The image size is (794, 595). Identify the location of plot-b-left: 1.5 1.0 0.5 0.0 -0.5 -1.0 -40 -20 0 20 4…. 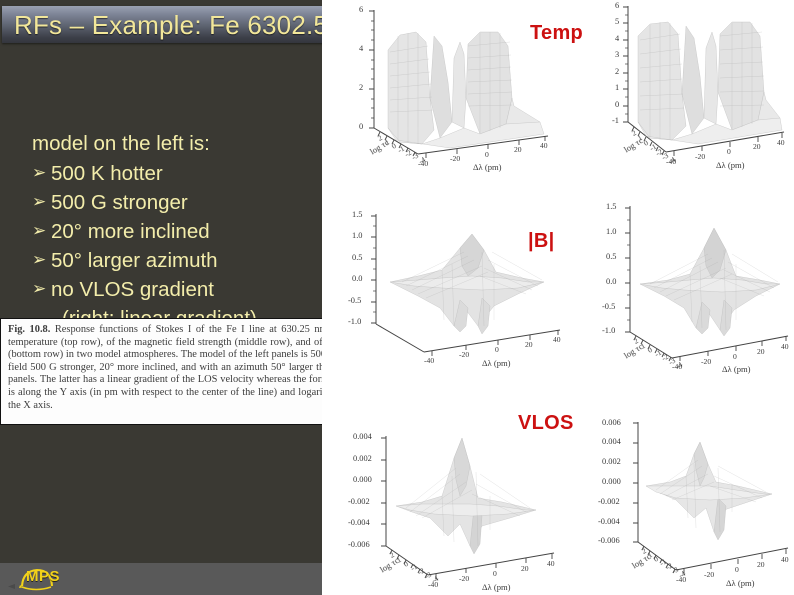
(449, 280).